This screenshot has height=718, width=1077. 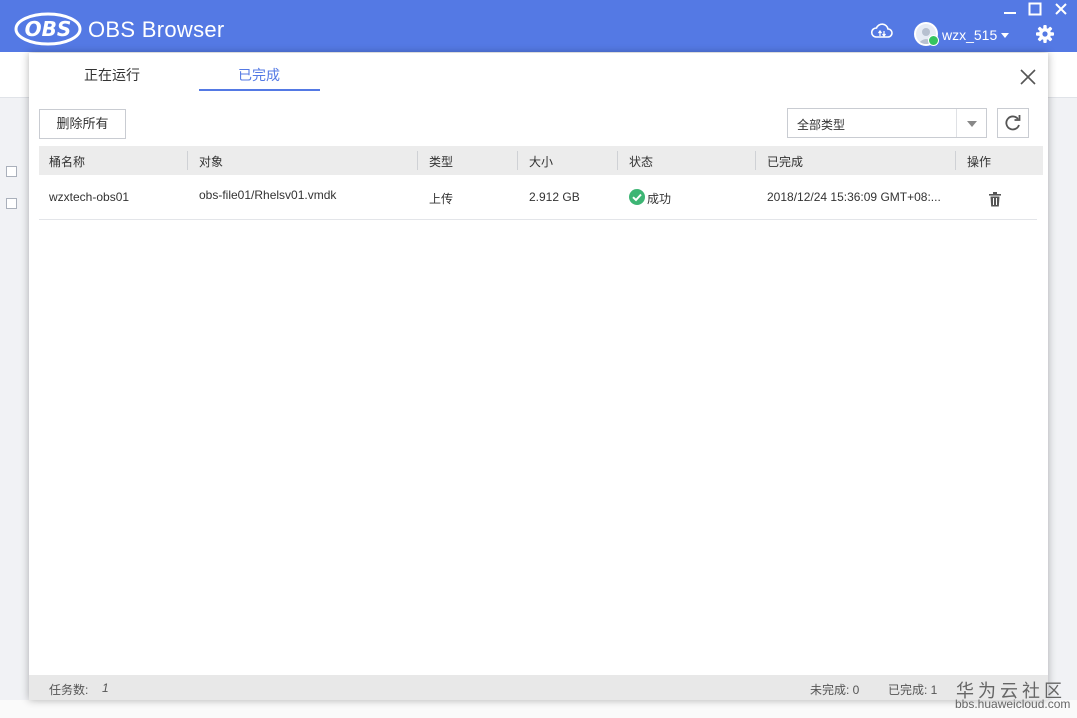 What do you see at coordinates (1005, 35) in the screenshot?
I see `chevron-down-icon` at bounding box center [1005, 35].